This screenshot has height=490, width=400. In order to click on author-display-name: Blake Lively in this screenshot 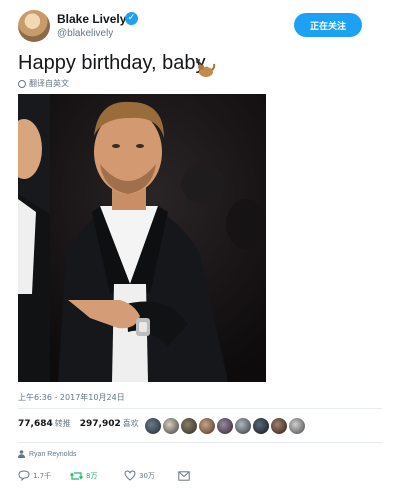, I will do `click(91, 19)`.